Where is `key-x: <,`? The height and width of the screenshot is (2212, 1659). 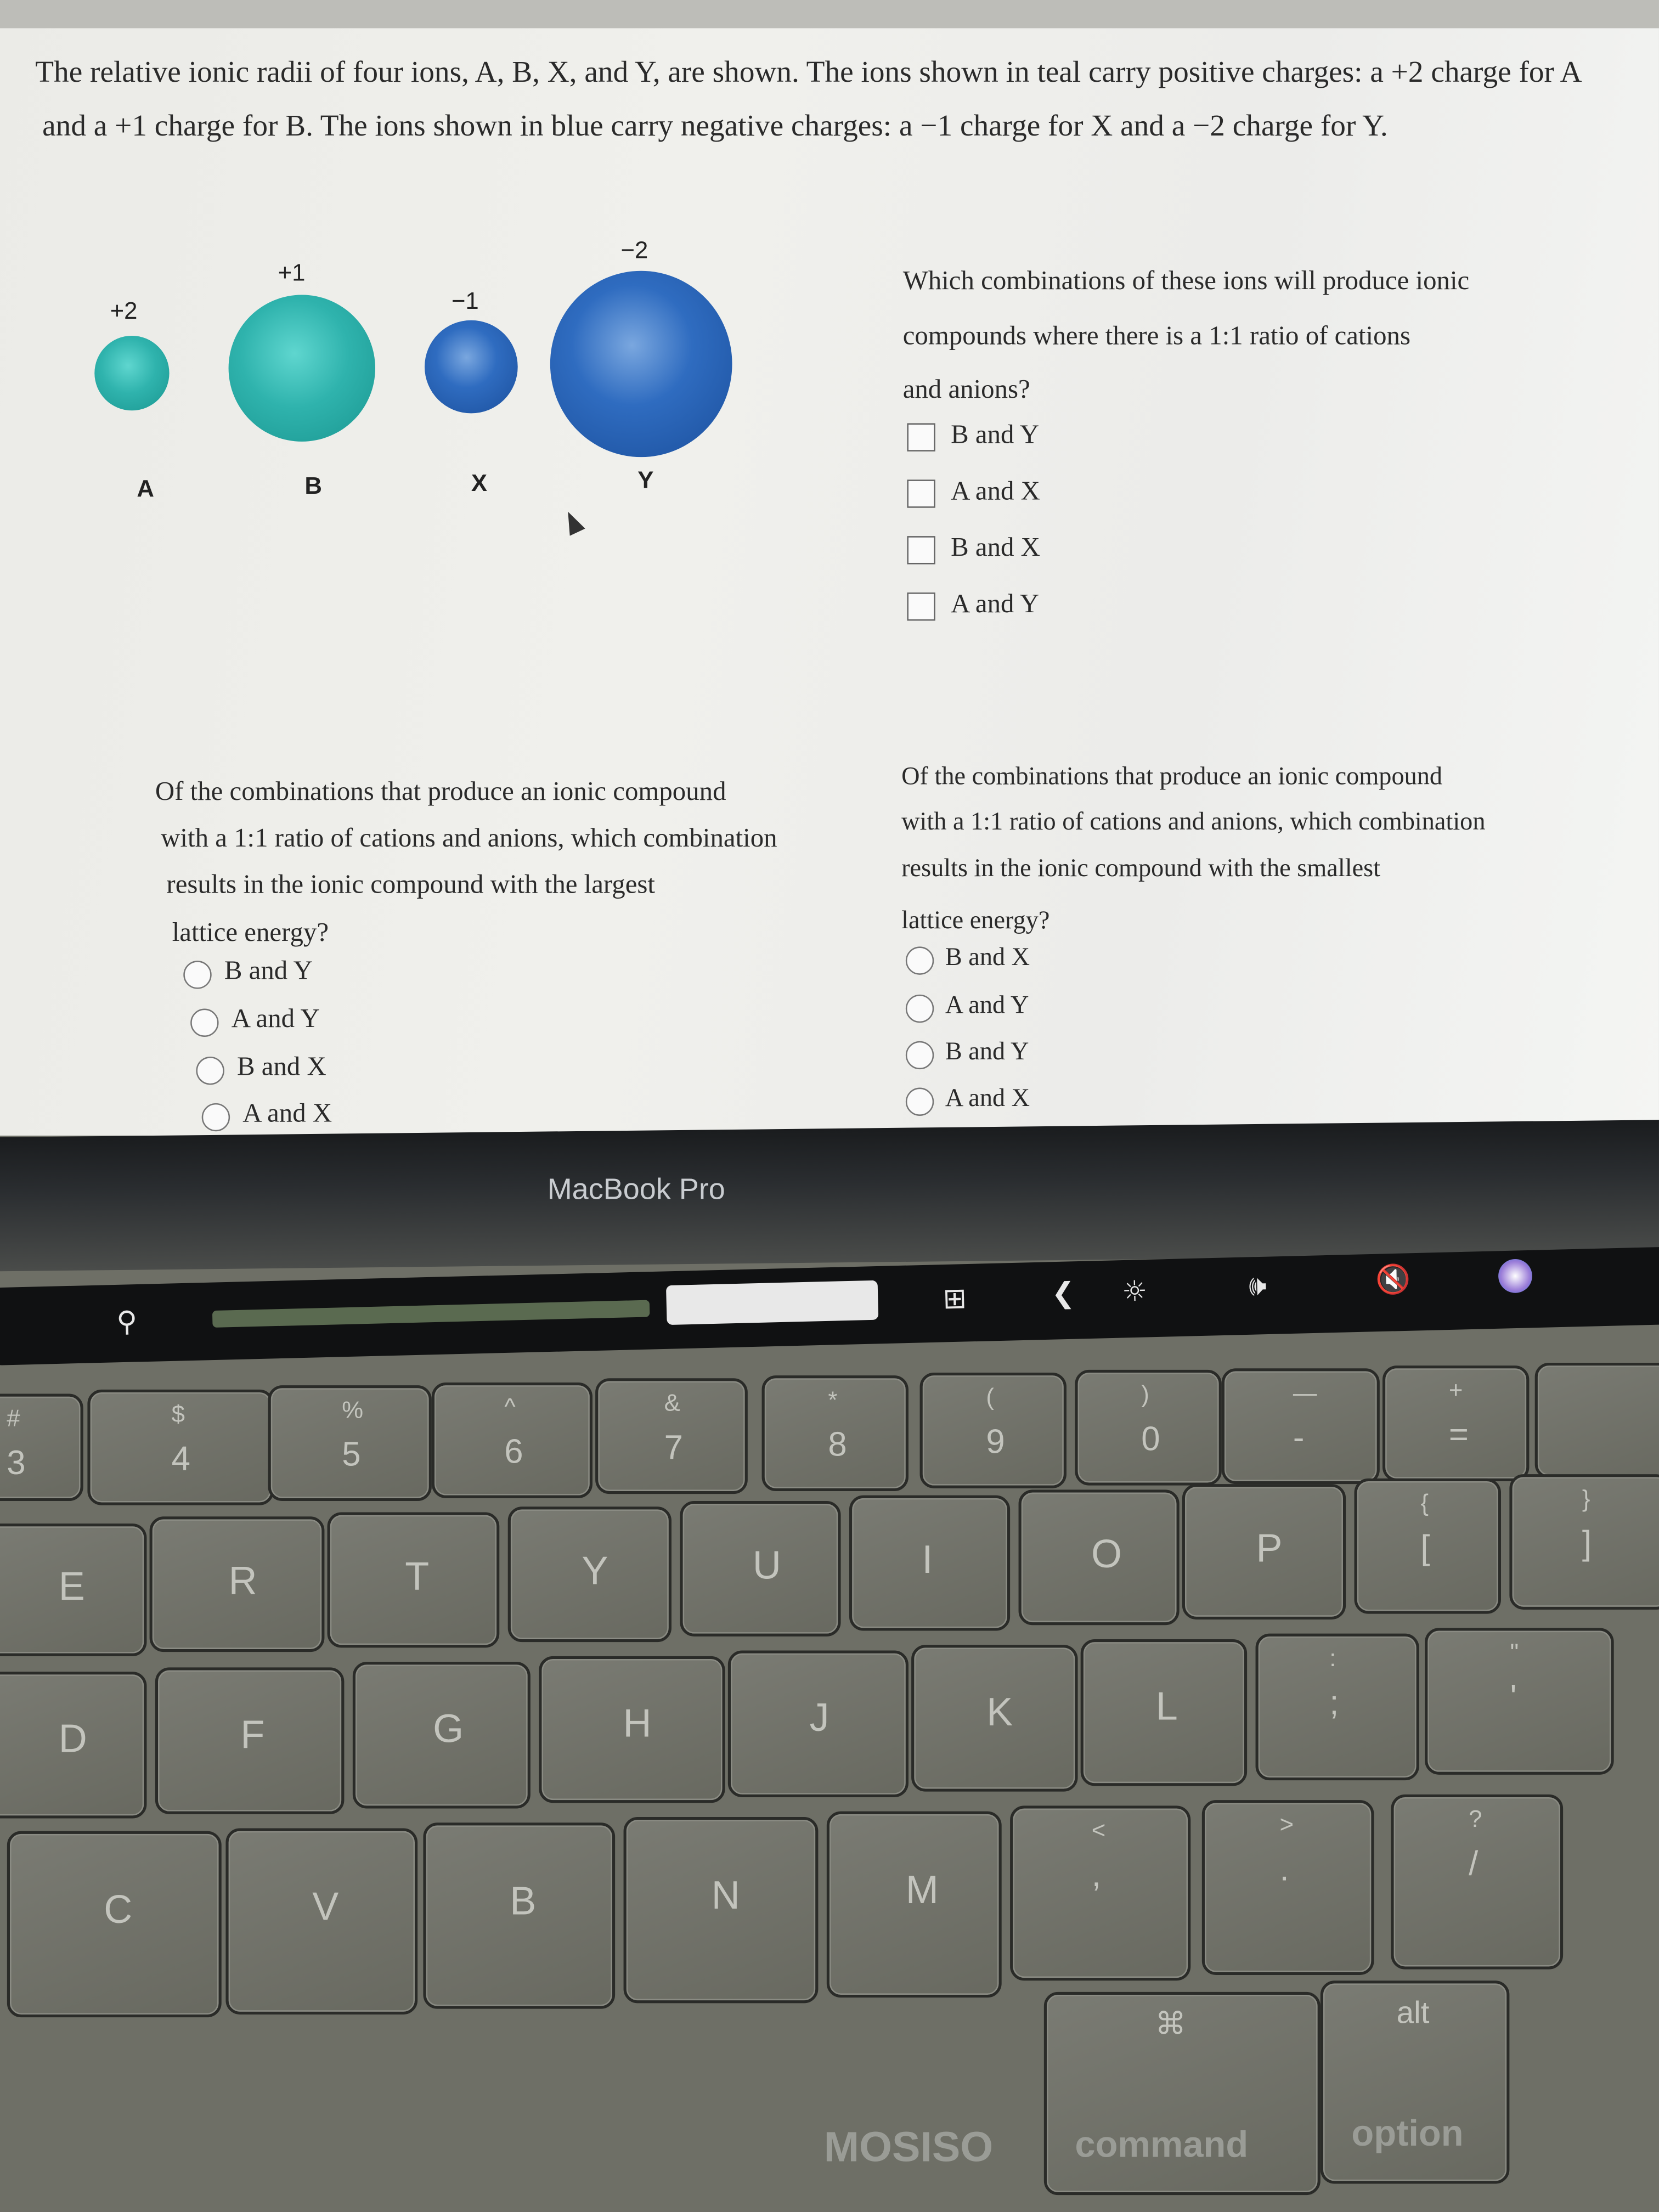
key-x: <, is located at coordinates (1101, 1893).